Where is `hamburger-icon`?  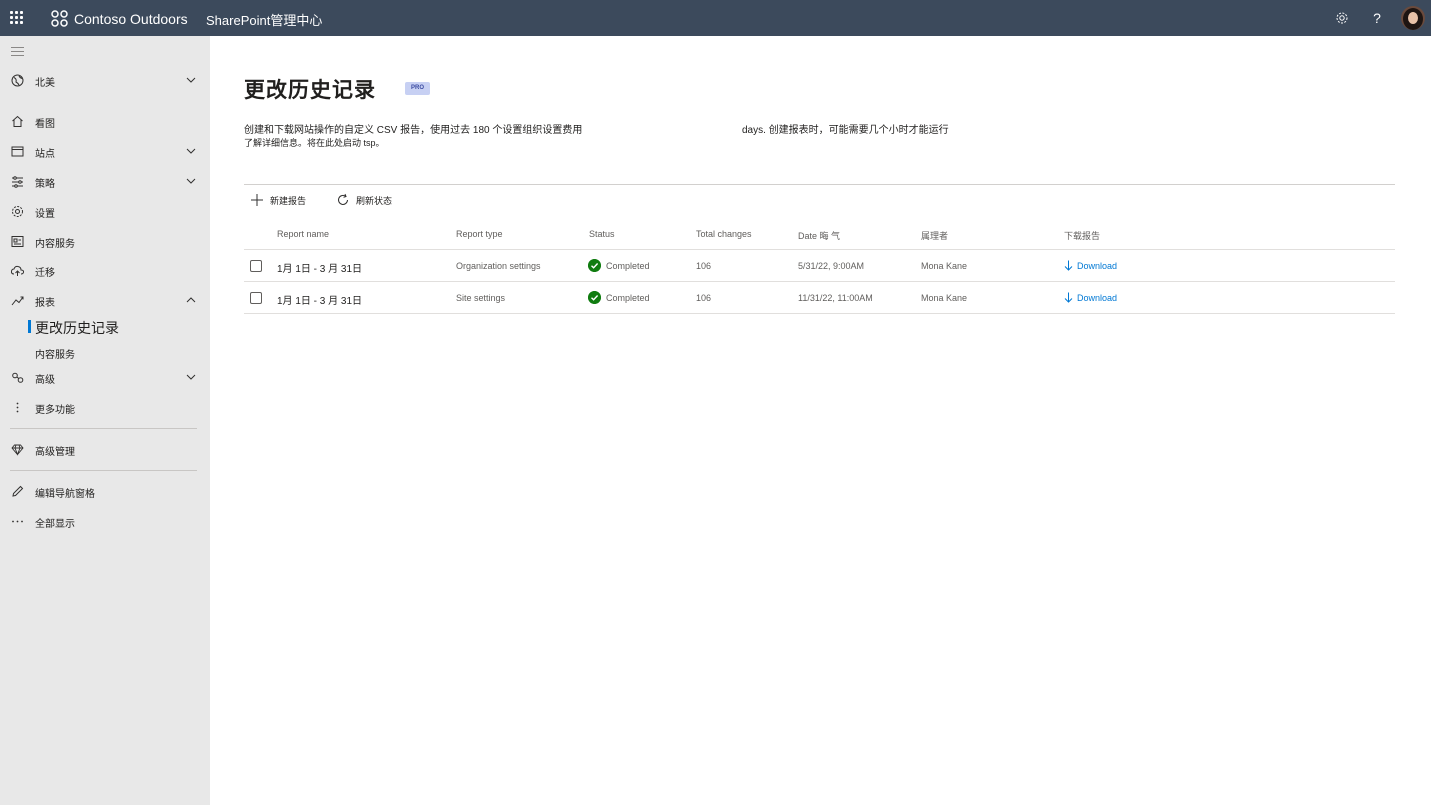 hamburger-icon is located at coordinates (18, 52).